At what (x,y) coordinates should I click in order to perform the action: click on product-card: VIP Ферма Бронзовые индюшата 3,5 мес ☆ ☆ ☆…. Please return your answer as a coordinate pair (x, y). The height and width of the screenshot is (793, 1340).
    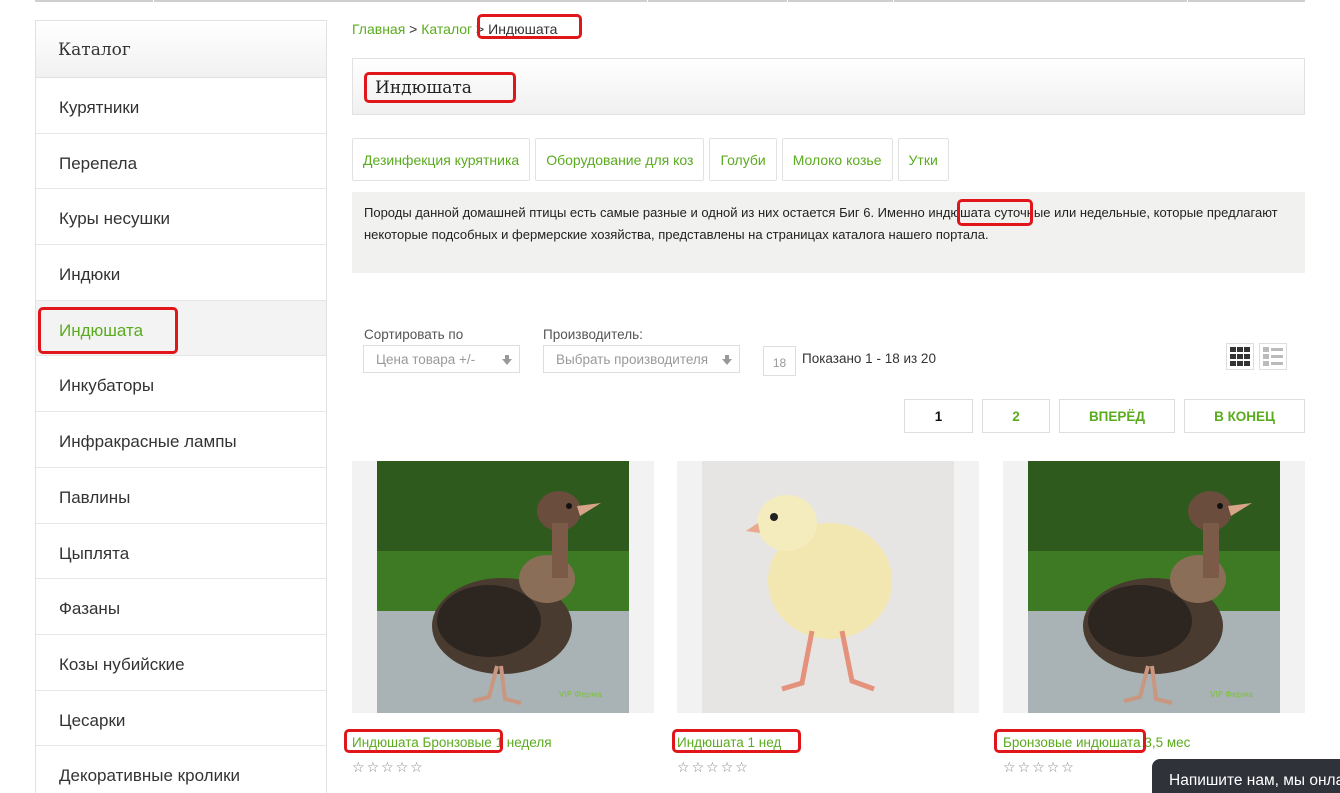
    Looking at the image, I should click on (1154, 617).